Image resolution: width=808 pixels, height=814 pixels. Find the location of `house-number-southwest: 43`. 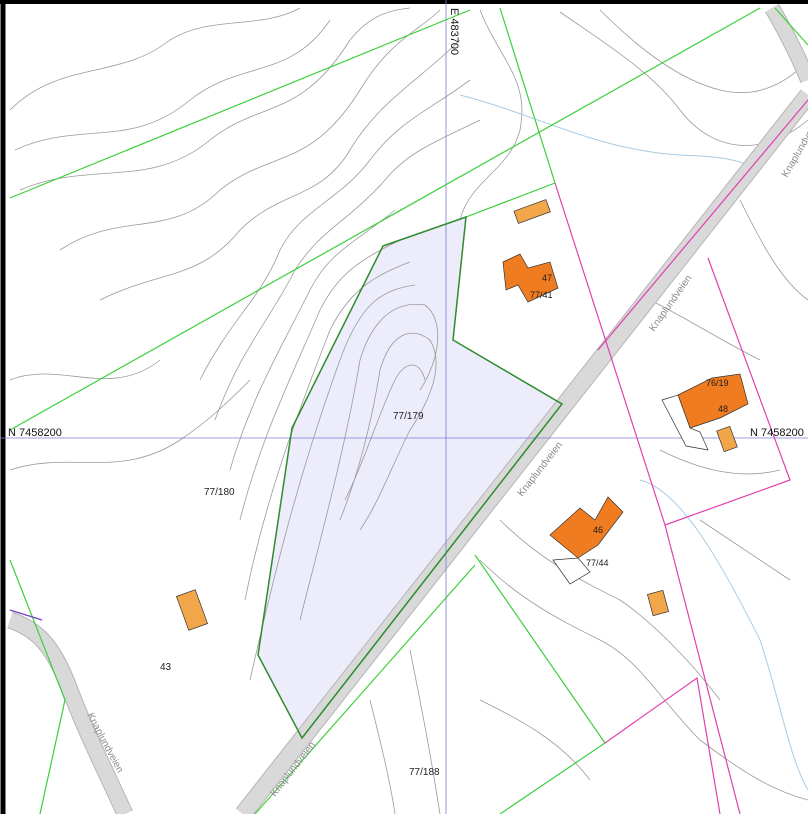

house-number-southwest: 43 is located at coordinates (166, 667).